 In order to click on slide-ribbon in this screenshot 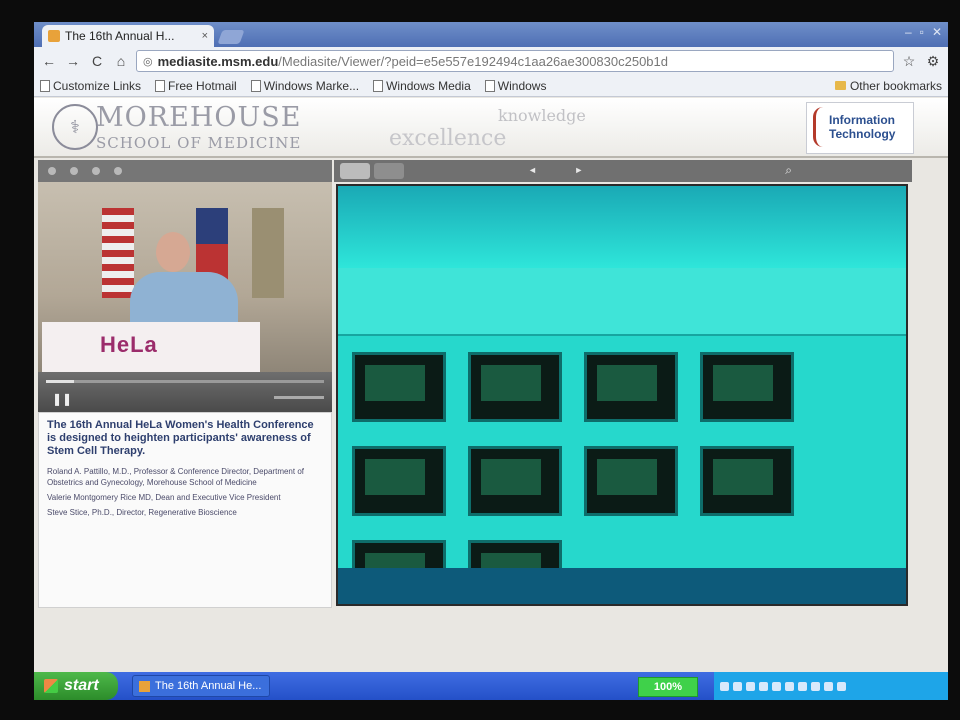, I will do `click(622, 302)`.